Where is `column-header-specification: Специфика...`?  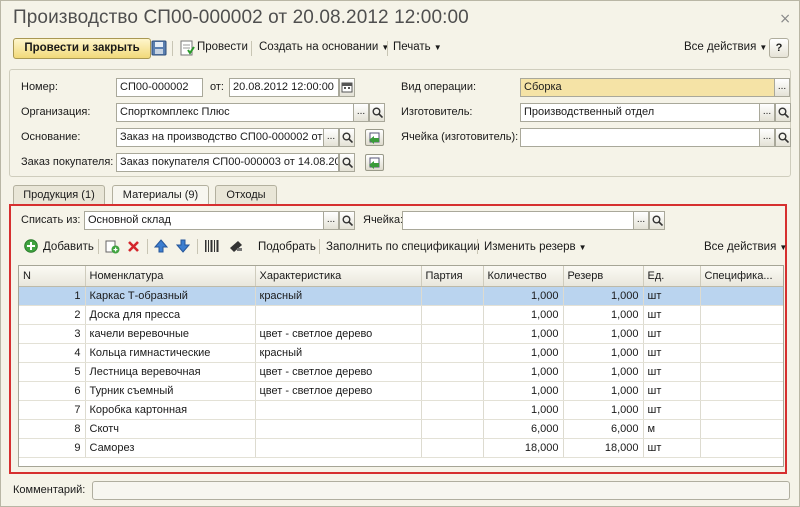
column-header-specification: Специфика... is located at coordinates (741, 276).